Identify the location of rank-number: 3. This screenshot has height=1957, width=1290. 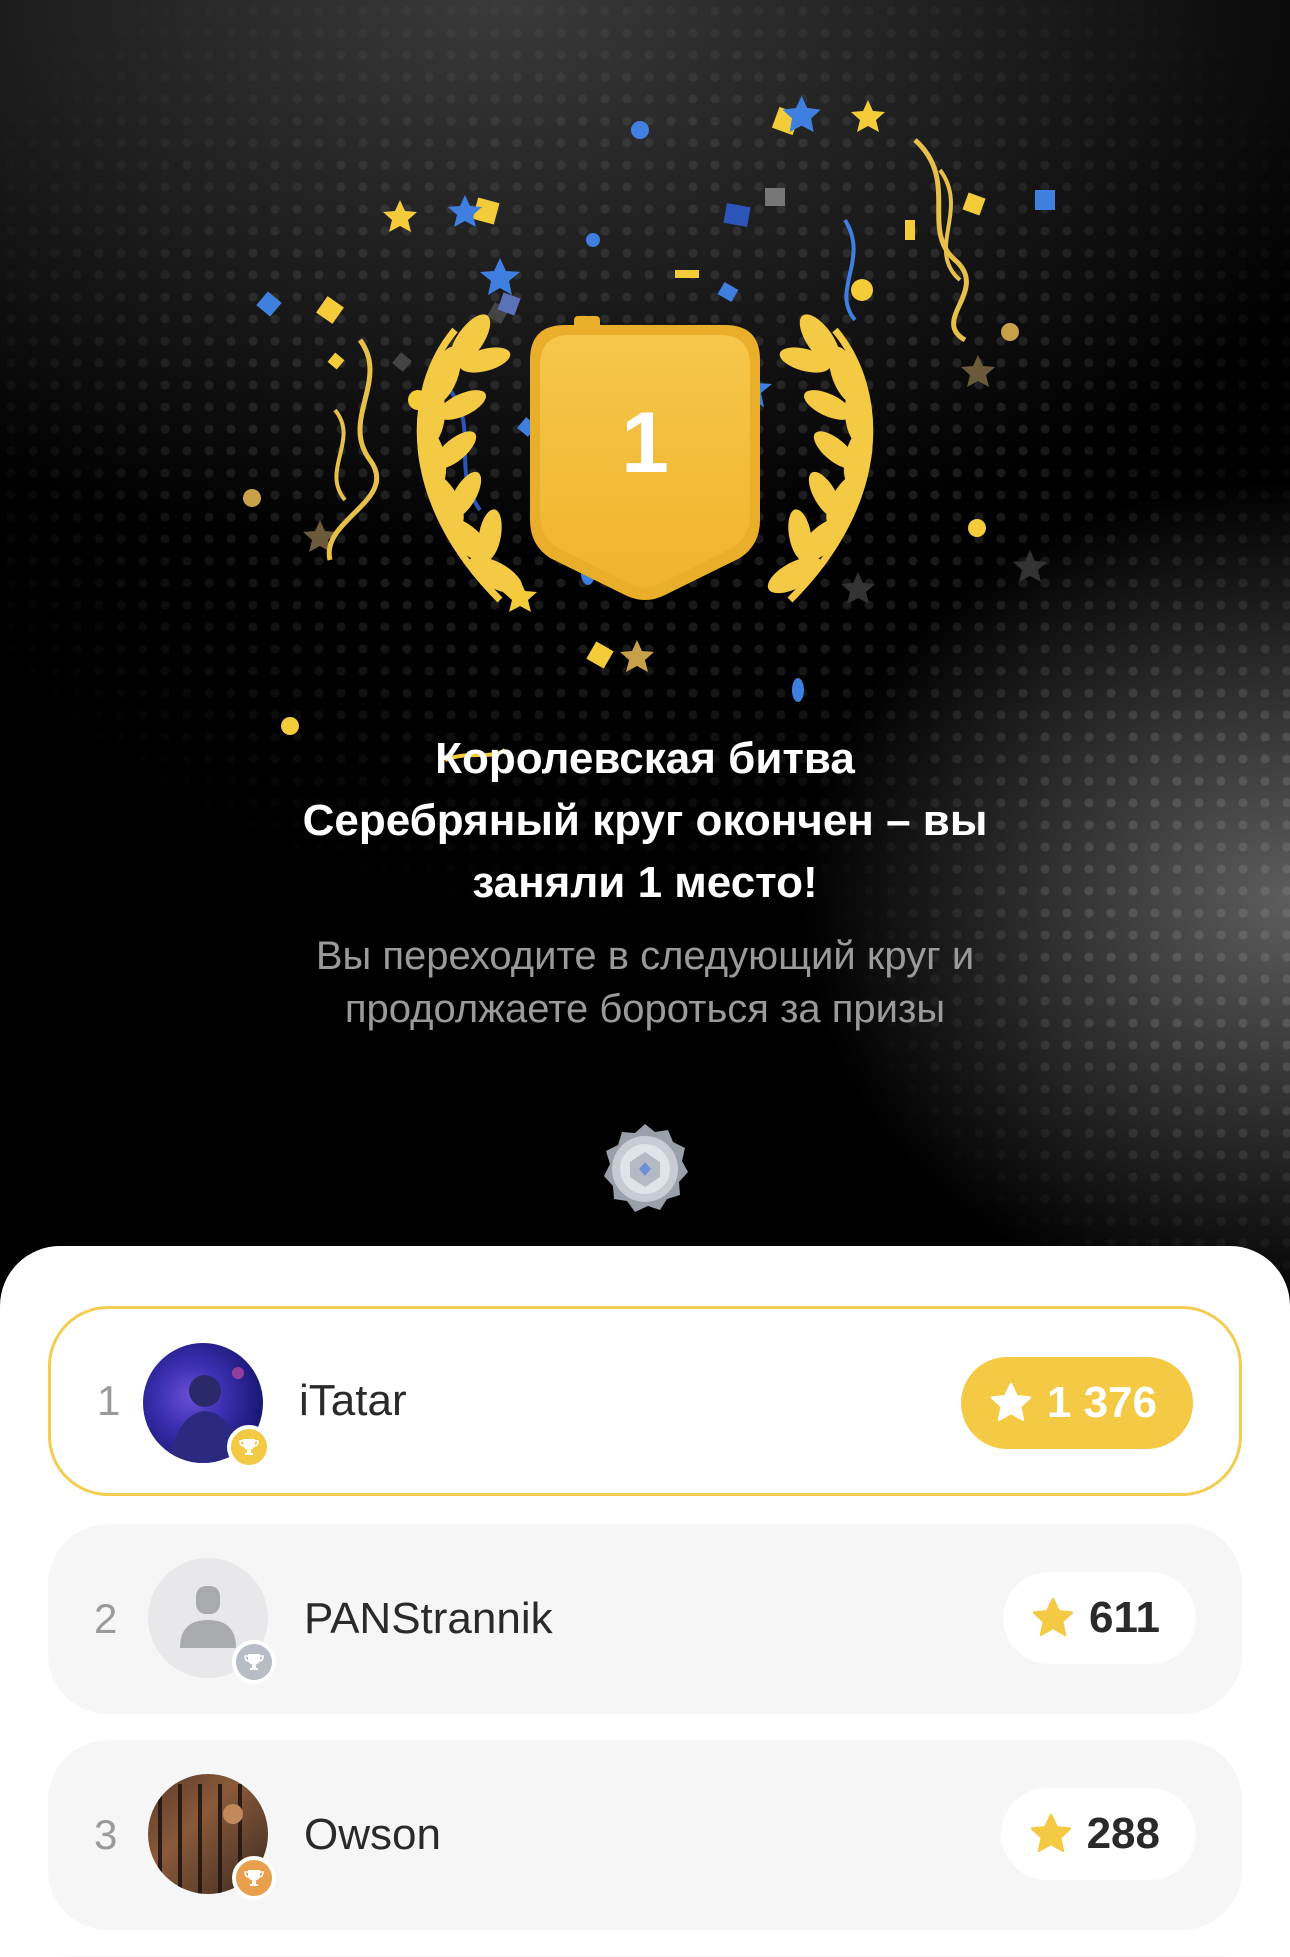
(106, 1834).